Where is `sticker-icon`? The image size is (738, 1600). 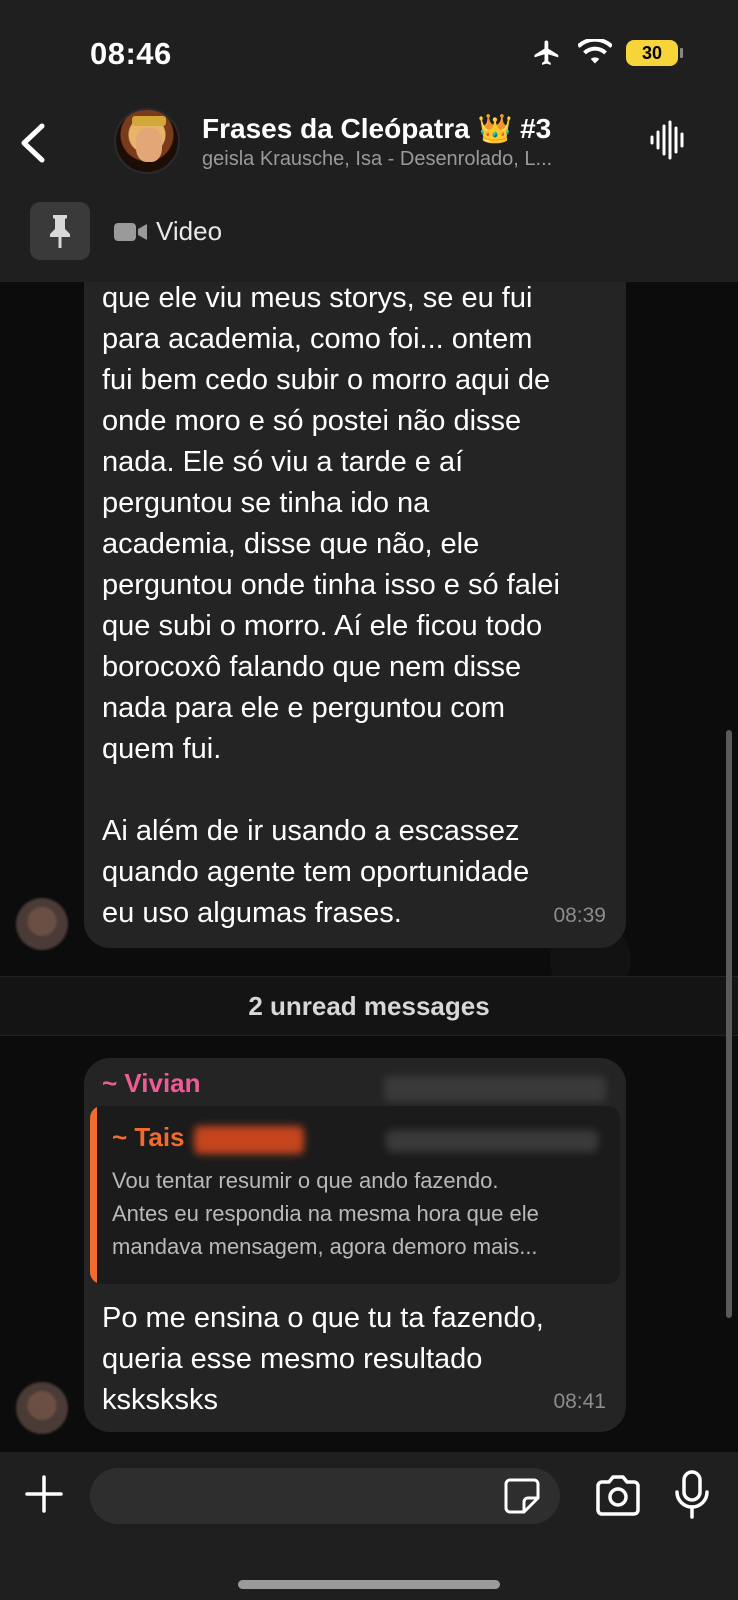
sticker-icon is located at coordinates (522, 1496).